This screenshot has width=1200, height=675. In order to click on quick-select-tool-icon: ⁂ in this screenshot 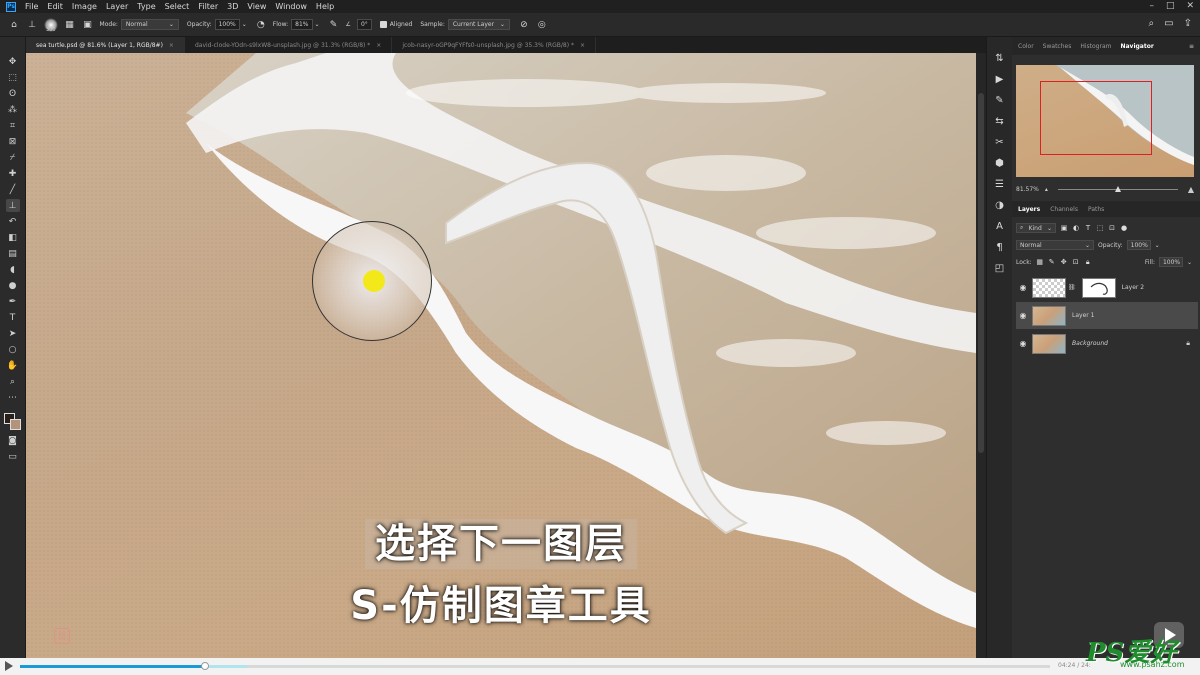, I will do `click(13, 109)`.